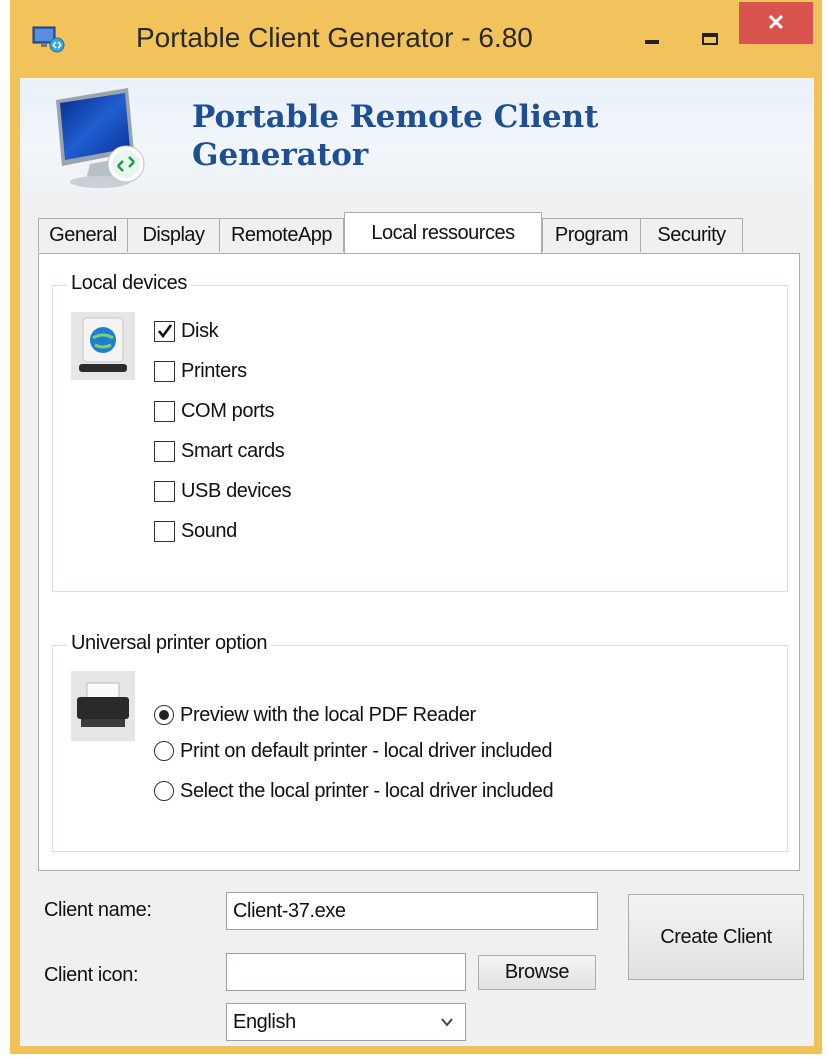  Describe the element at coordinates (591, 235) in the screenshot. I see `tab-program: Program` at that location.